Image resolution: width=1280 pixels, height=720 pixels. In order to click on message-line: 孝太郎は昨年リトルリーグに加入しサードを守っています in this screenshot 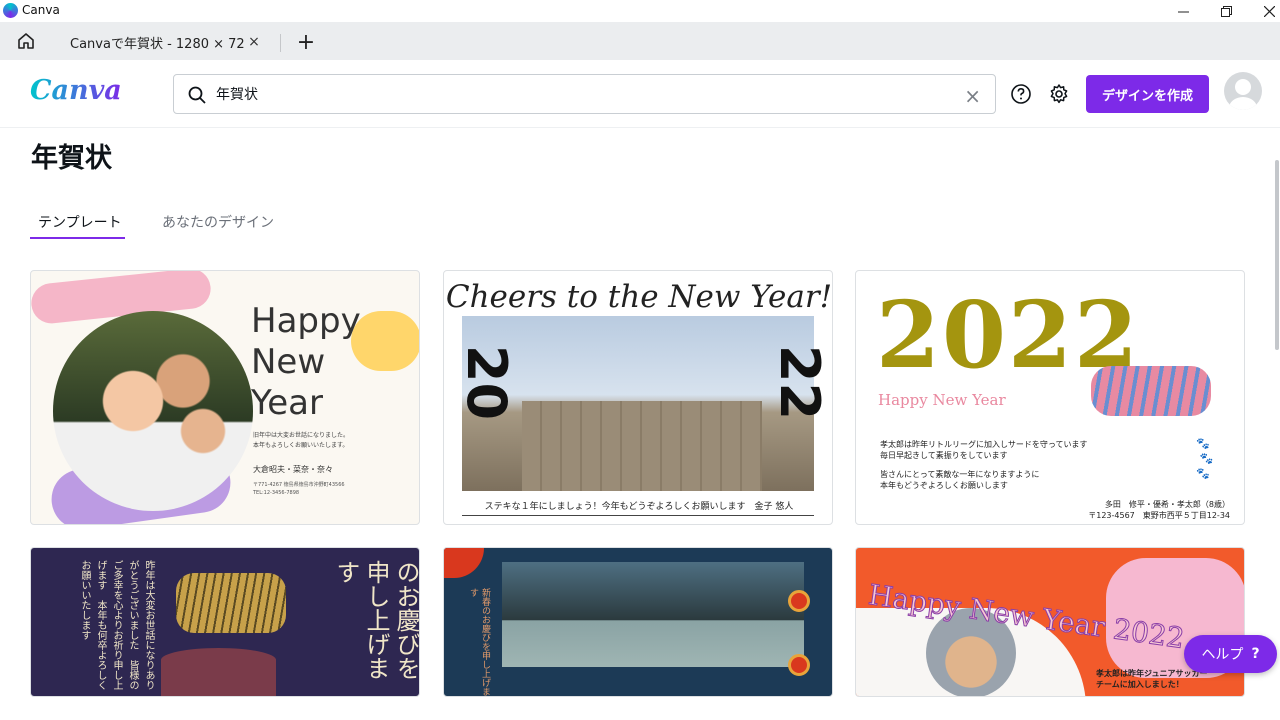, I will do `click(984, 444)`.